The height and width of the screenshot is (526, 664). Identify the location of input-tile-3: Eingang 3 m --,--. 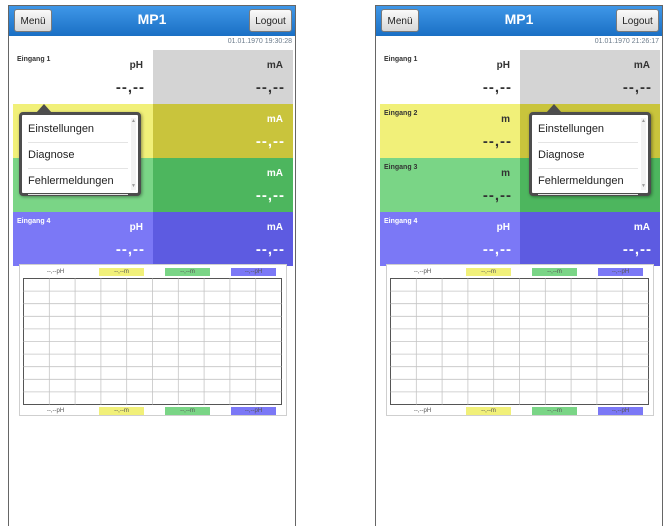
(450, 185).